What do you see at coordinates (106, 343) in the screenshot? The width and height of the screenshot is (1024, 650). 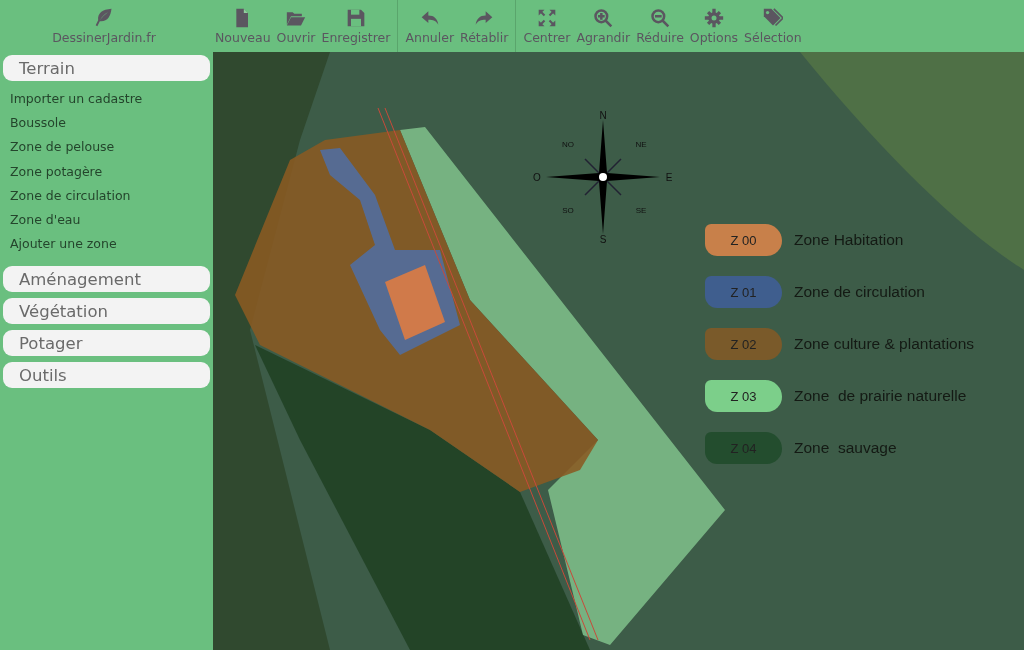 I see `section-header: Potager` at bounding box center [106, 343].